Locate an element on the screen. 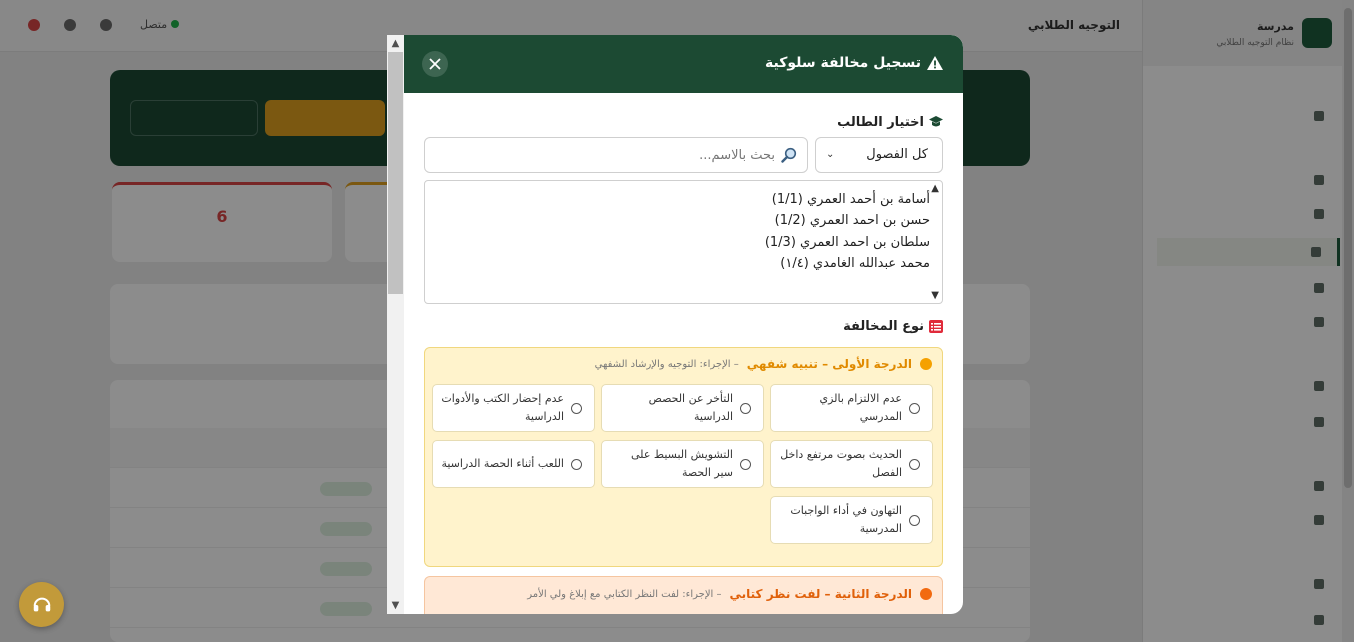 The image size is (1354, 642). modal-title: تسجيل مخالفة سلوكية is located at coordinates (854, 63).